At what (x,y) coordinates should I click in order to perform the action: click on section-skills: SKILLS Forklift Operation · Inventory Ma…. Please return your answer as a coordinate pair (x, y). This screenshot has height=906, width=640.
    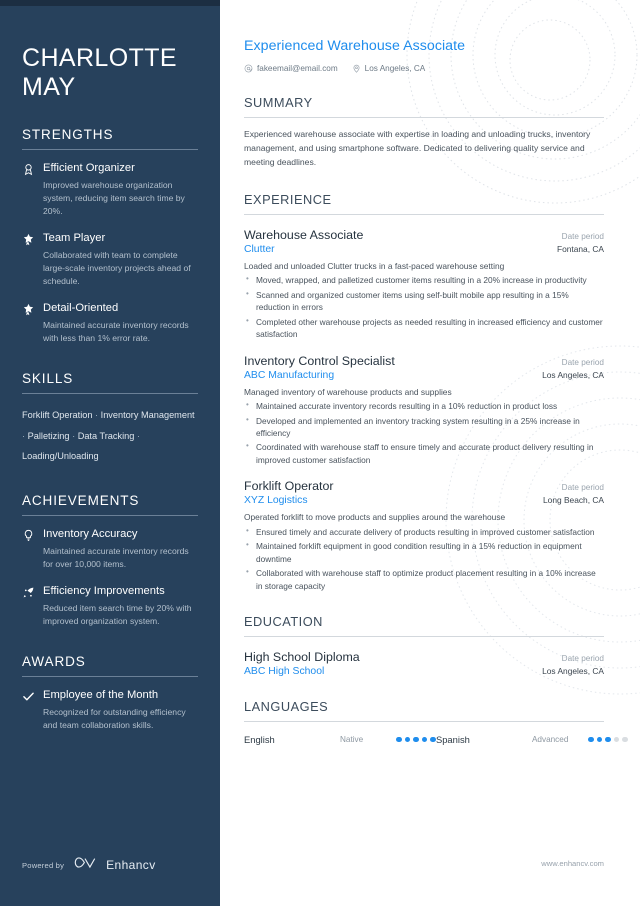
    Looking at the image, I should click on (110, 419).